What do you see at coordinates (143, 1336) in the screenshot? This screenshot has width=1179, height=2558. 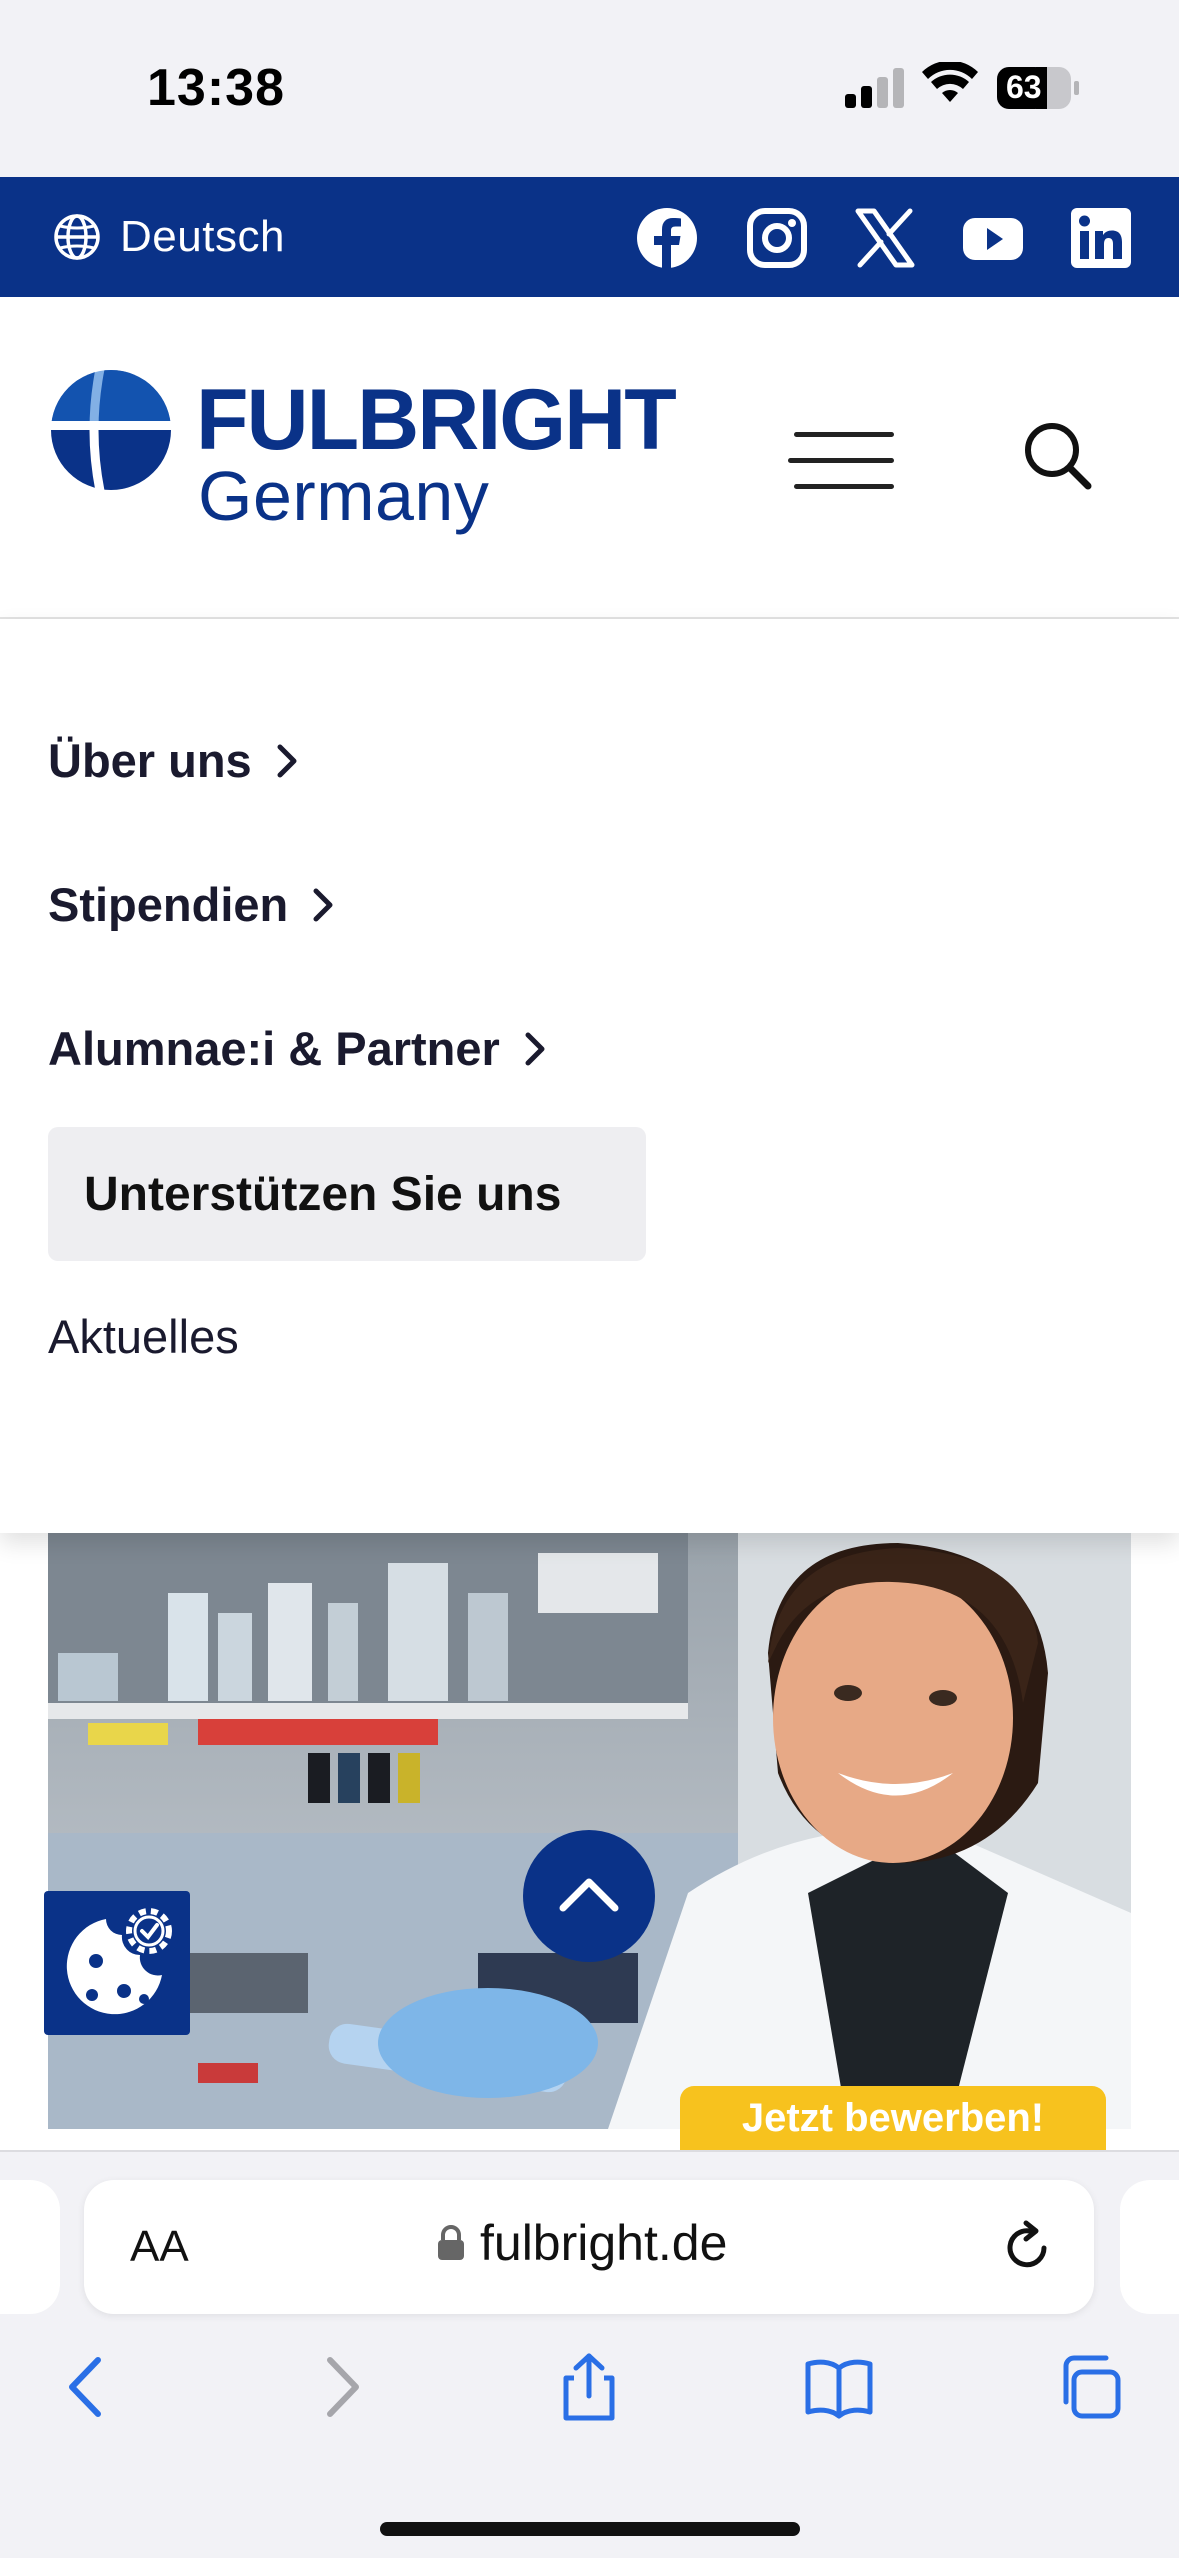 I see `menu-item-aktuelles: Aktuelles` at bounding box center [143, 1336].